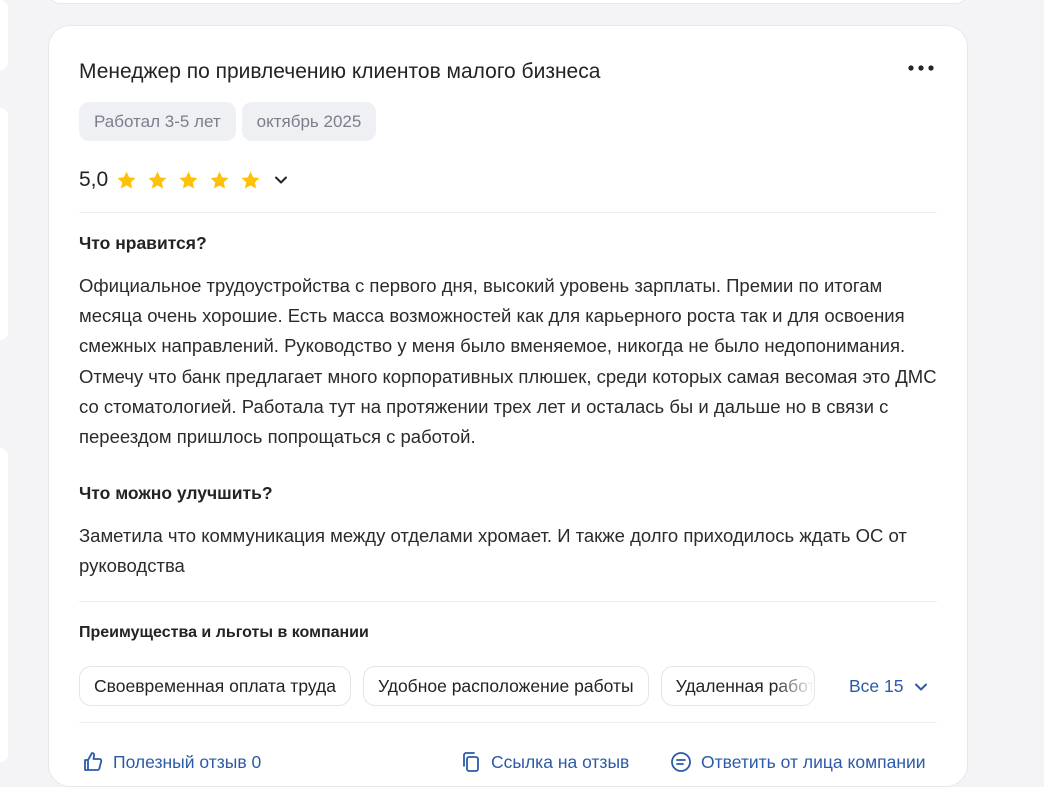 The width and height of the screenshot is (1044, 787). Describe the element at coordinates (876, 686) in the screenshot. I see `show-all-label: Все 15` at that location.